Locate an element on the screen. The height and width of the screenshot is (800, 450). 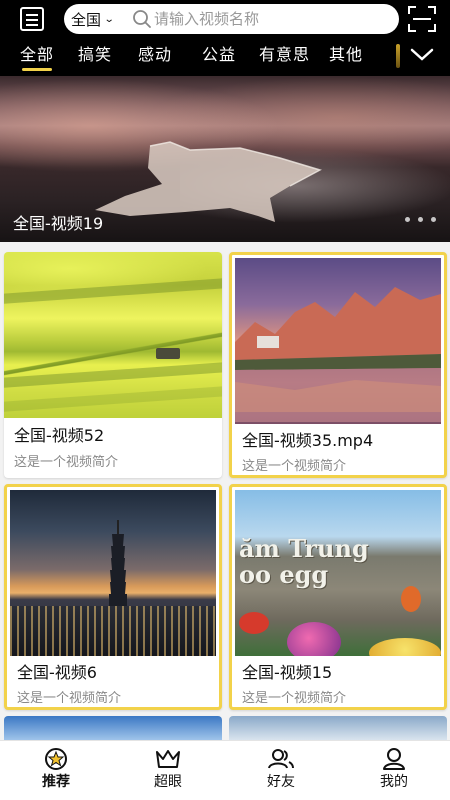
nav-super-eye: 超眼 is located at coordinates (168, 770).